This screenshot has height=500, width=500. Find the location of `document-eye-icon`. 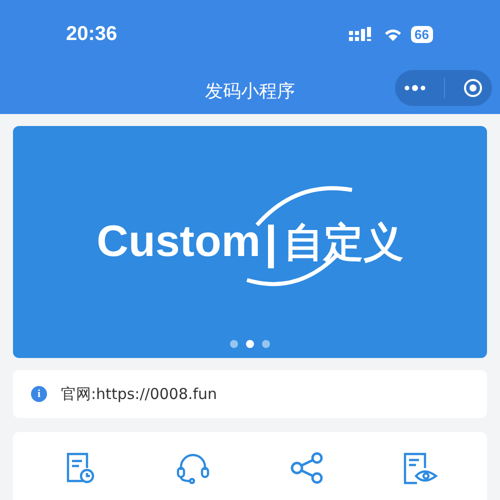

document-eye-icon is located at coordinates (420, 469).